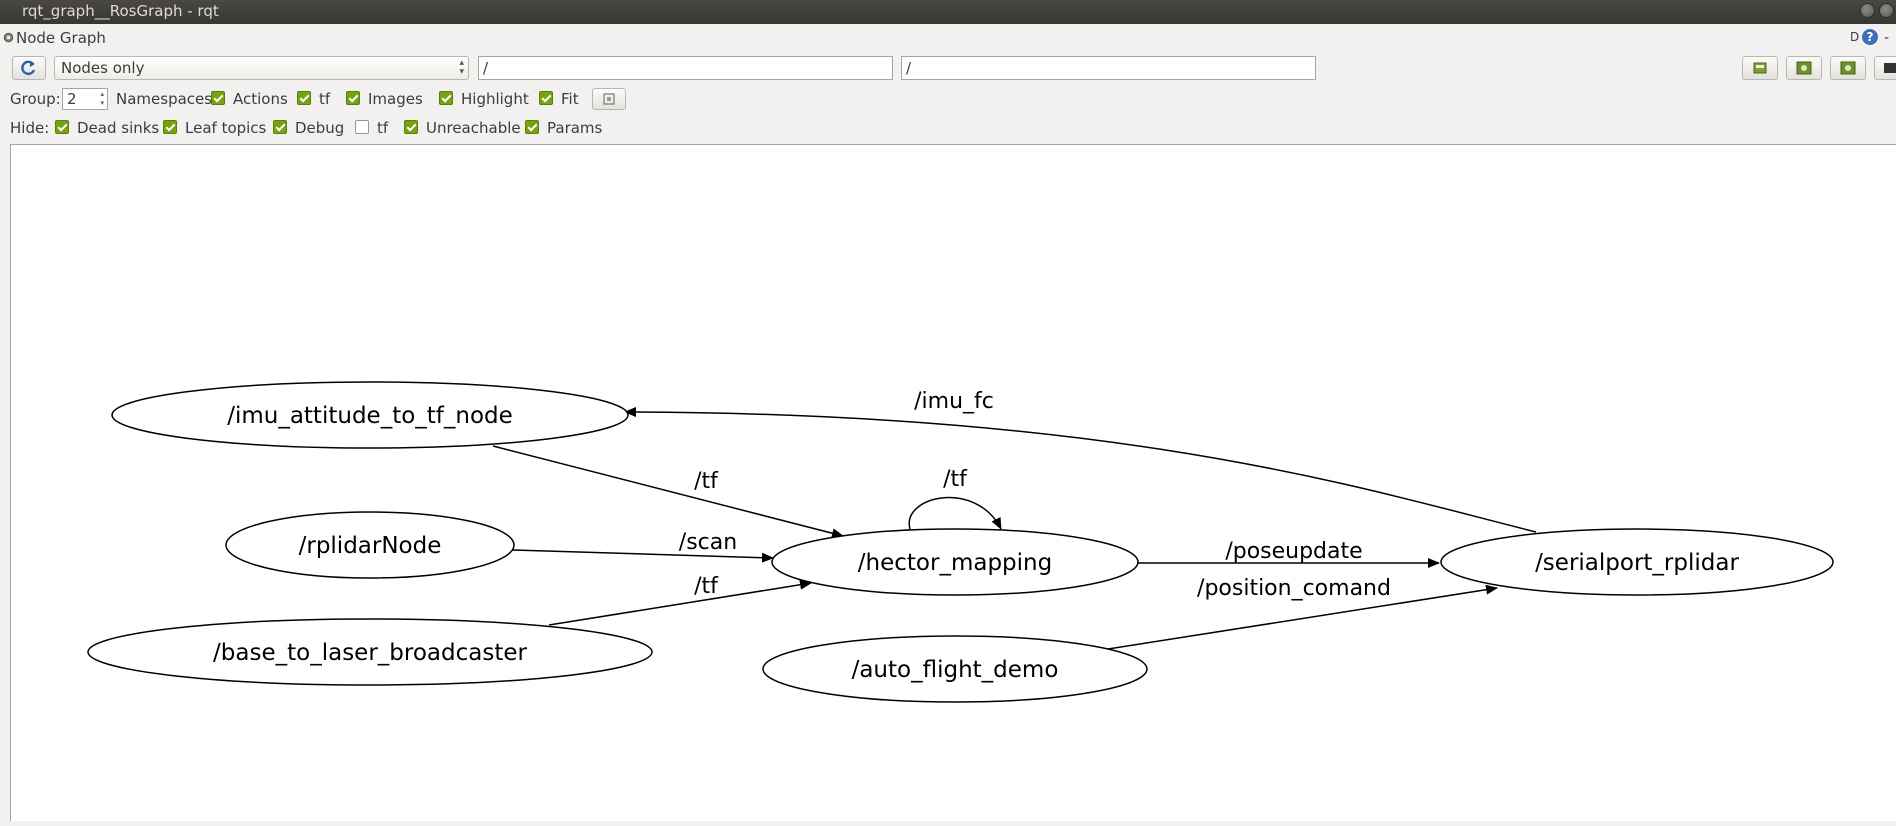 This screenshot has width=1896, height=826. I want to click on help-icon: ?, so click(1870, 37).